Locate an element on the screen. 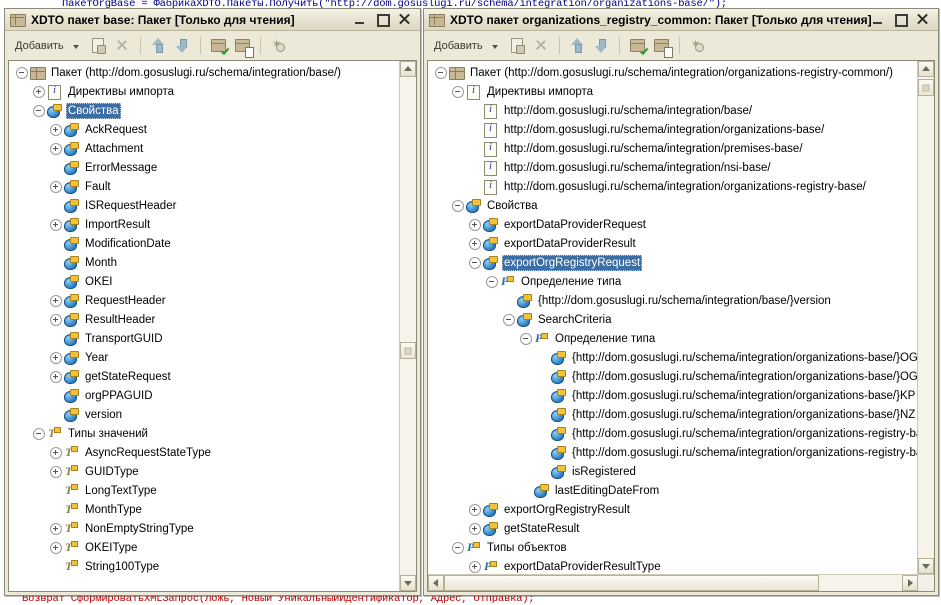  tree-node: orgPPAGUID is located at coordinates (204, 395).